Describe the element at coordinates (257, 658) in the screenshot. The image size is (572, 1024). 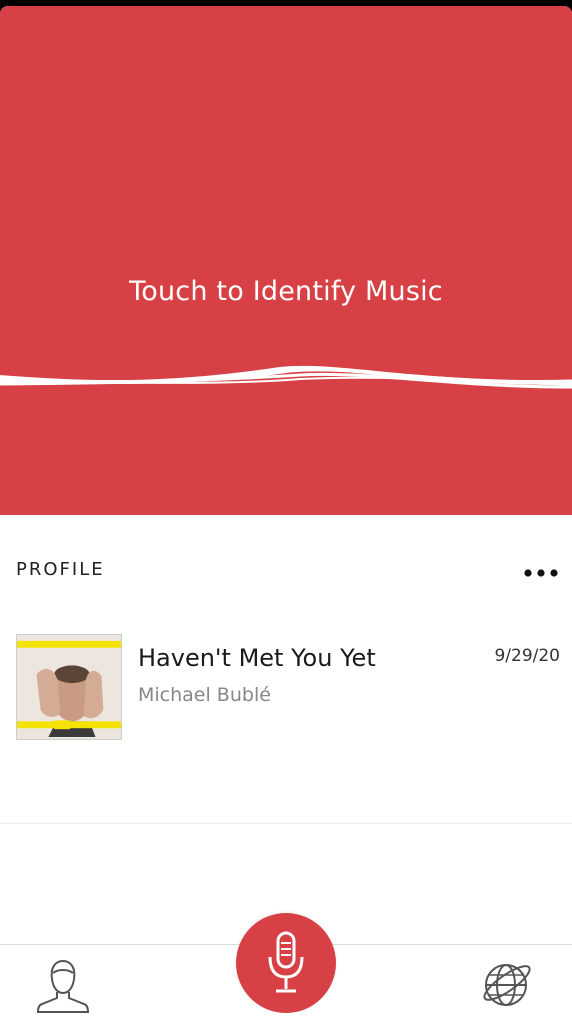
I see `song-title: Haven't Met You Yet` at that location.